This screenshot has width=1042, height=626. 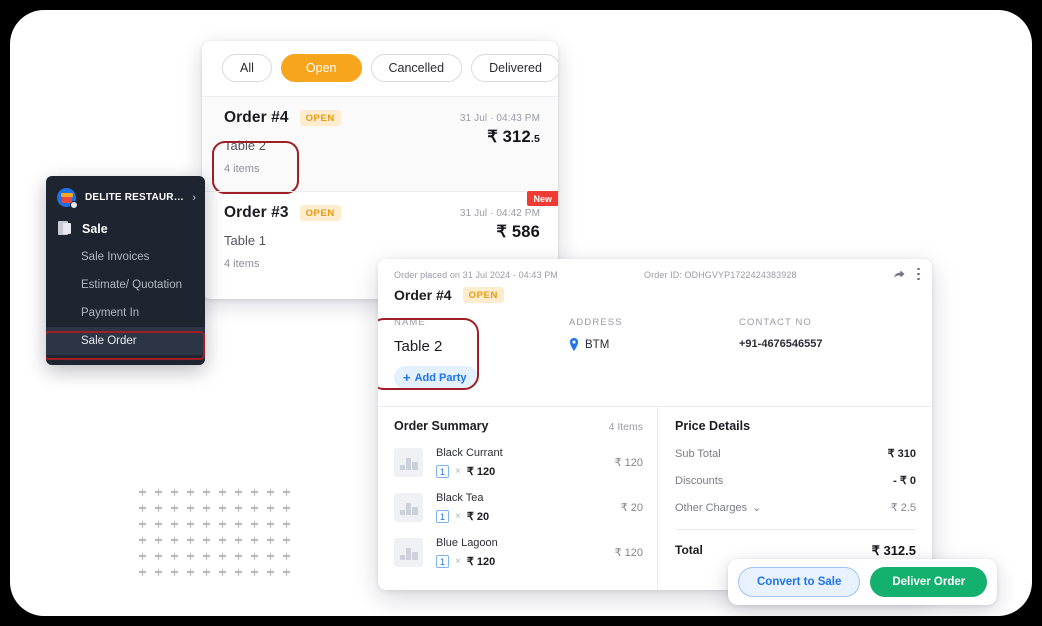 I want to click on item-line-total: ₹ 120, so click(x=628, y=553).